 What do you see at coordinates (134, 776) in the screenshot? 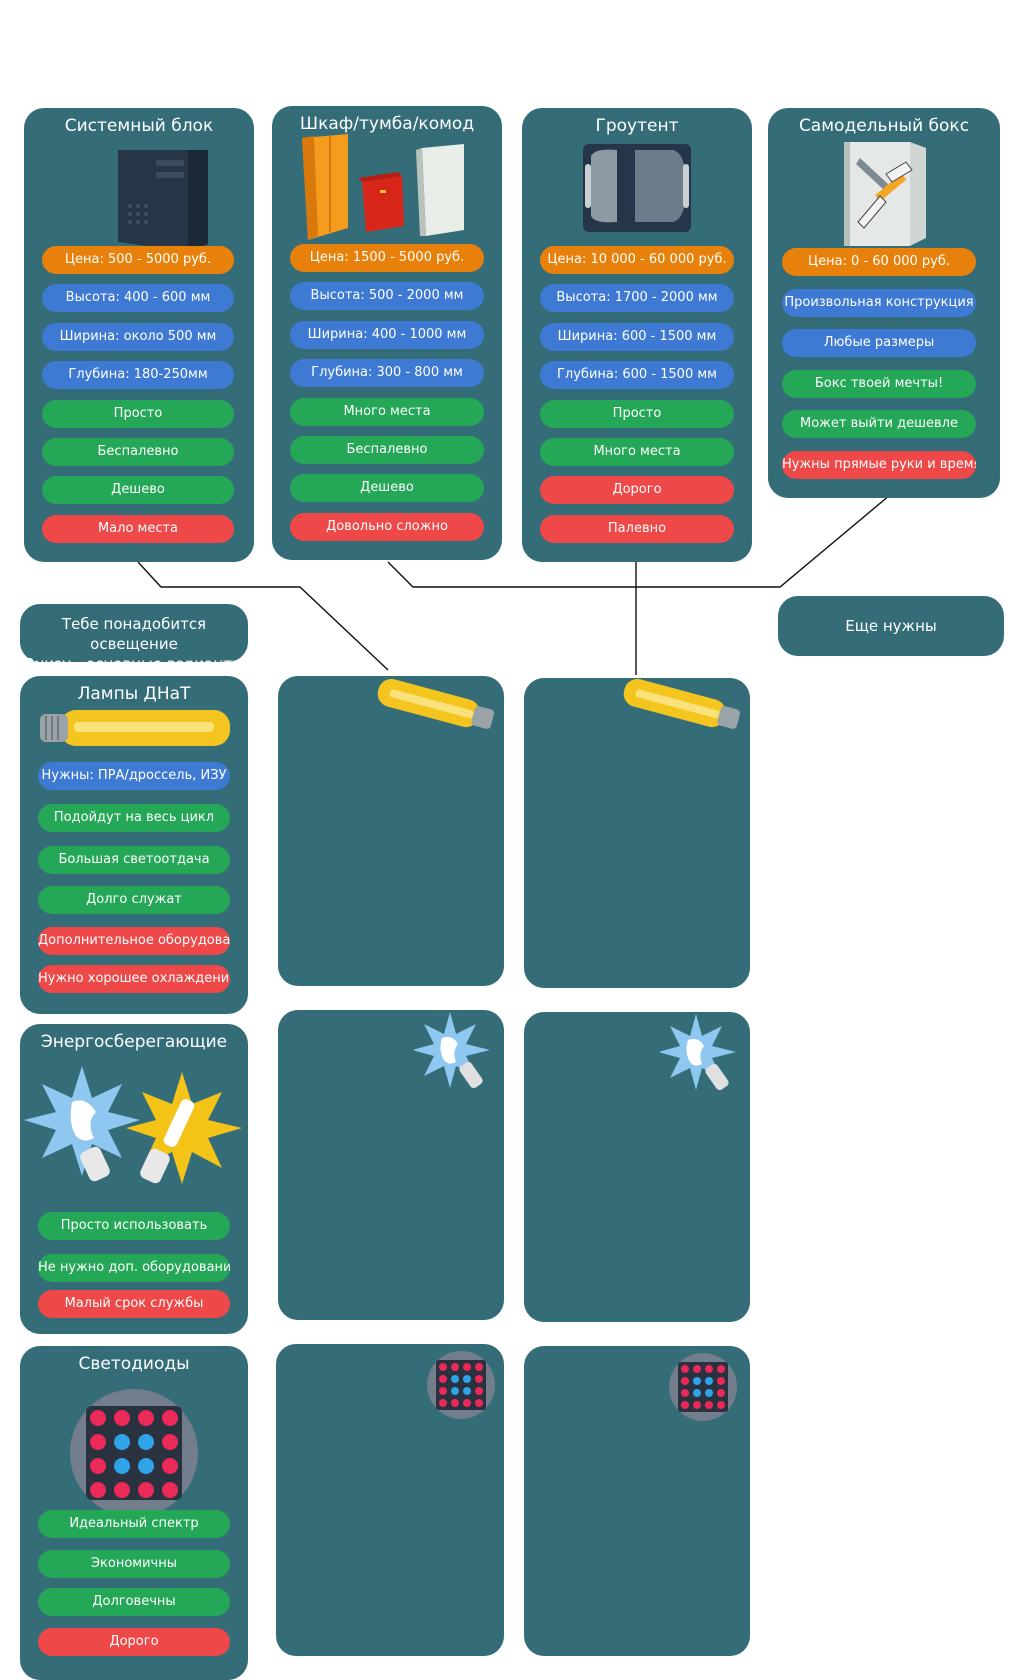
I see `lamp-attribute-pill: Нужны: ПРА/дроссель, ИЗУ` at bounding box center [134, 776].